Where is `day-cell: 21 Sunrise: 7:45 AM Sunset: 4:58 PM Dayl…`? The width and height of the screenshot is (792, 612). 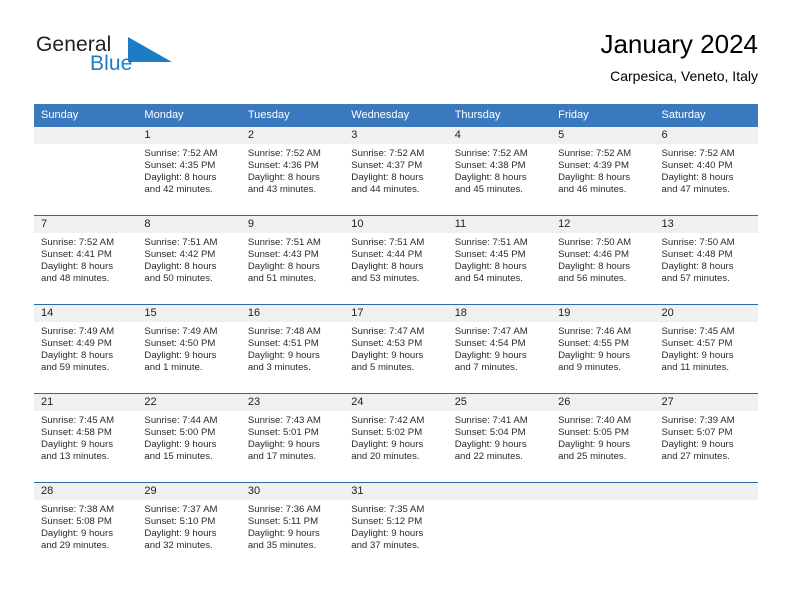 day-cell: 21 Sunrise: 7:45 AM Sunset: 4:58 PM Dayl… is located at coordinates (86, 438).